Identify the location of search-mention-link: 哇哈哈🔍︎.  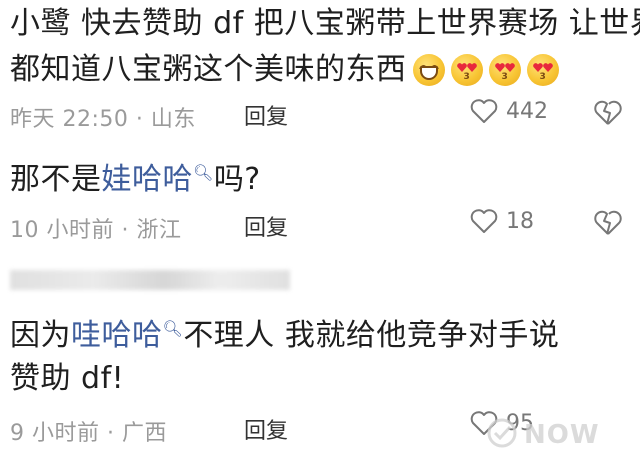
(127, 335).